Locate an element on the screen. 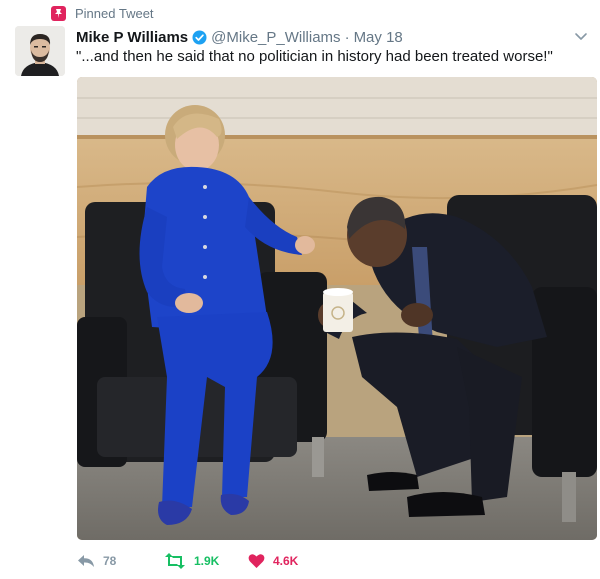 This screenshot has height=579, width=600. chevron-down-icon is located at coordinates (581, 36).